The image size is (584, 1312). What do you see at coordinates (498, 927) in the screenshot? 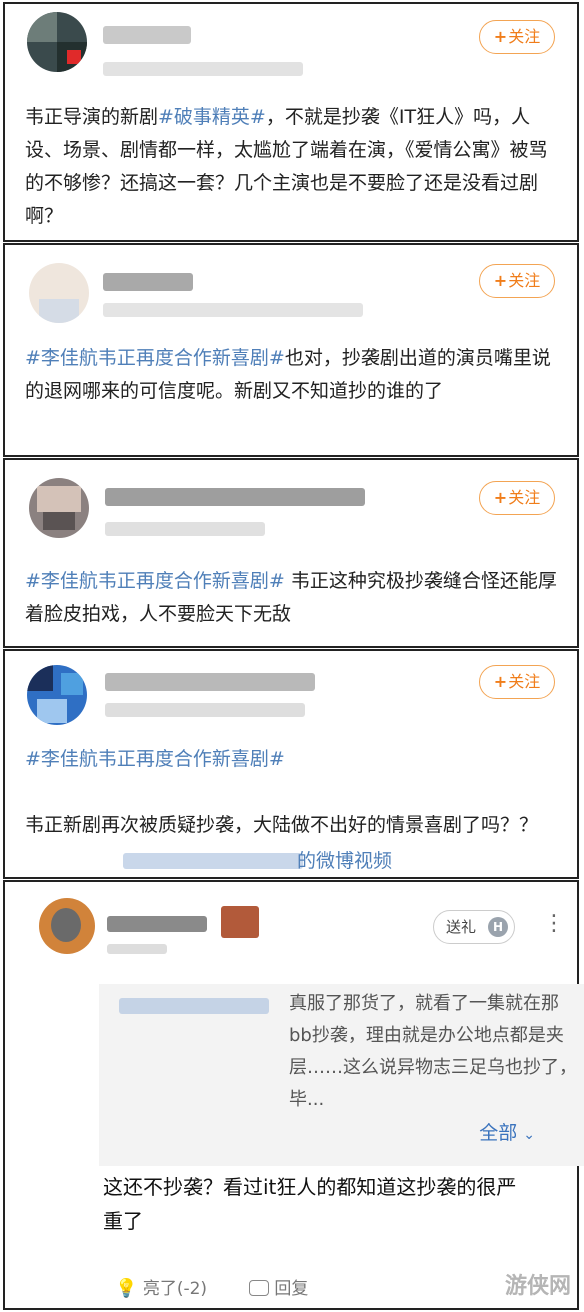
I see `gift-badge-icon: H` at bounding box center [498, 927].